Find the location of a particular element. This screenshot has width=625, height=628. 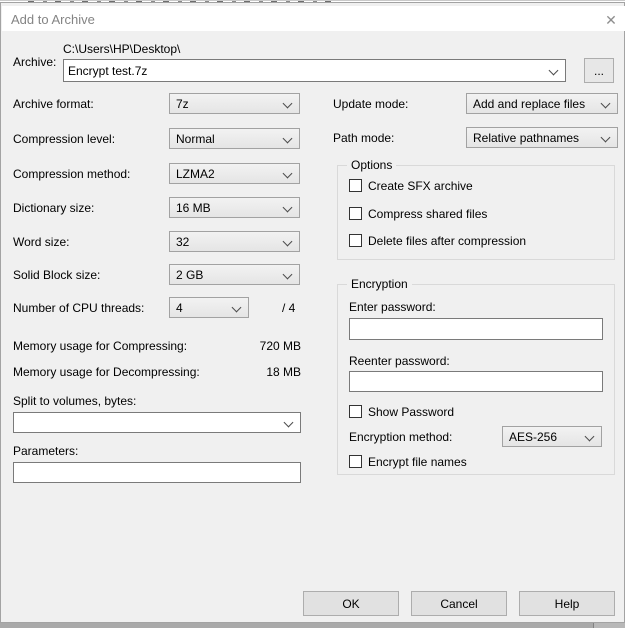

close-icon: ✕ is located at coordinates (611, 20).